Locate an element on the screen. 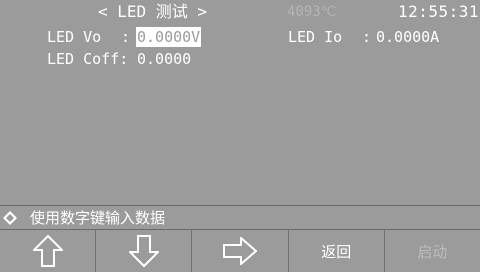  led-io-label: LED Io is located at coordinates (315, 37).